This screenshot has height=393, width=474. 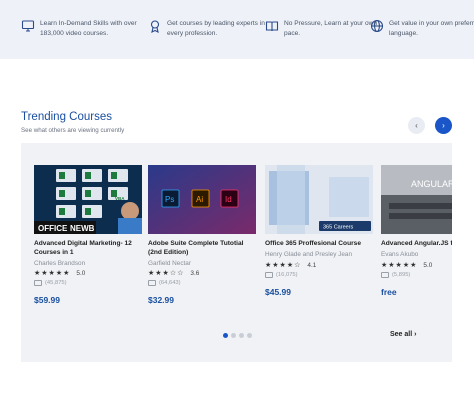 I want to click on course-reviews: (16,075), so click(x=281, y=275).